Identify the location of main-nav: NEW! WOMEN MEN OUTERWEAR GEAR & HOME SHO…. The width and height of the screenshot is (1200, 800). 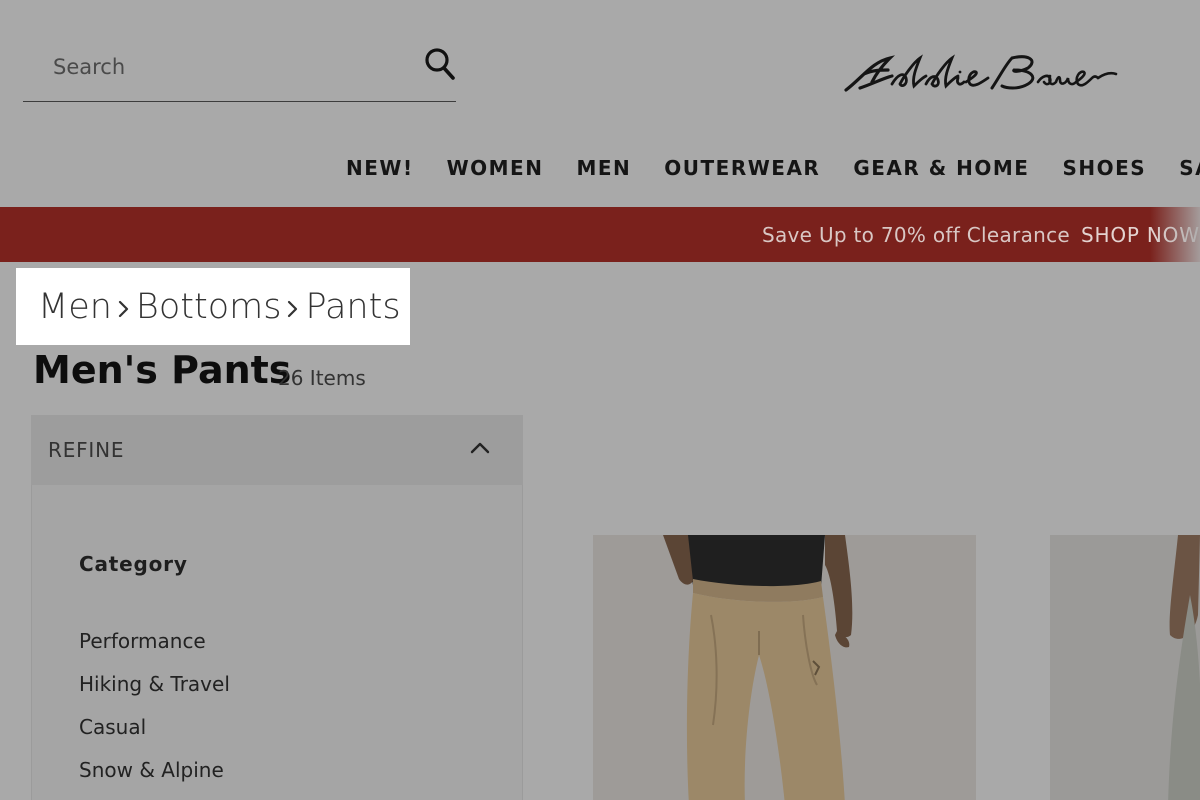
(765, 171).